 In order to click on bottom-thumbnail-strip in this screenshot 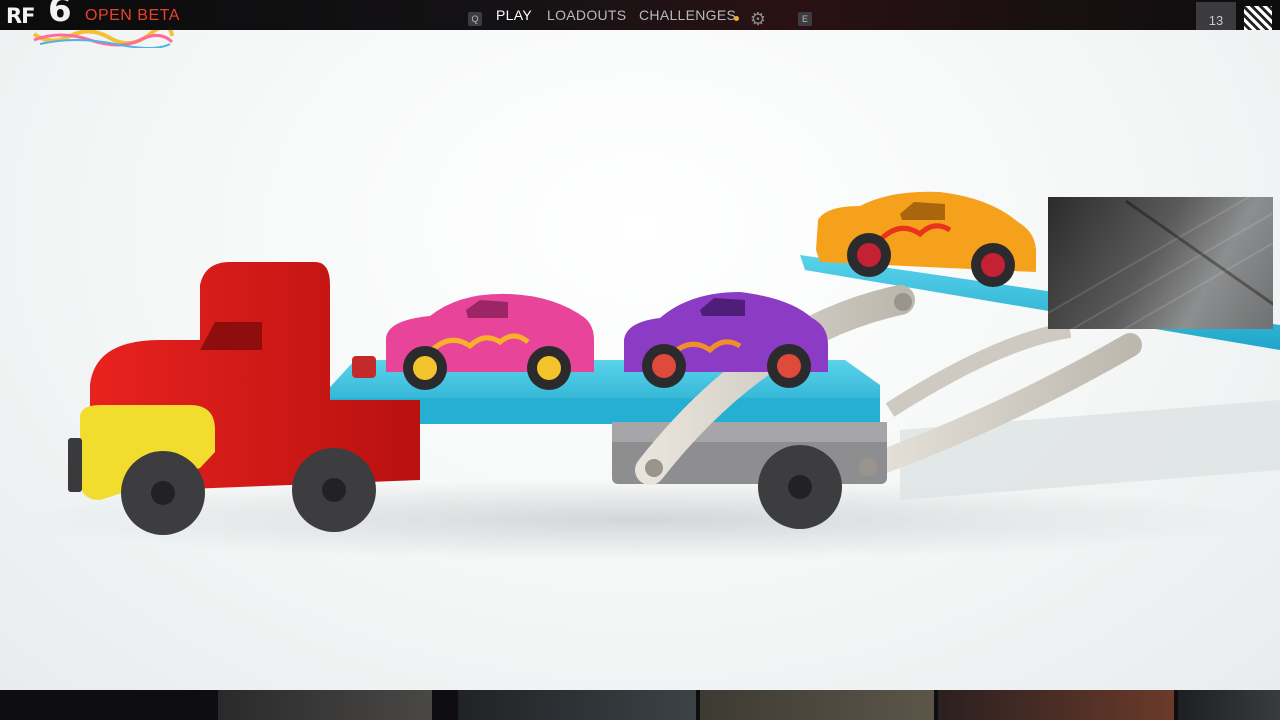, I will do `click(640, 705)`.